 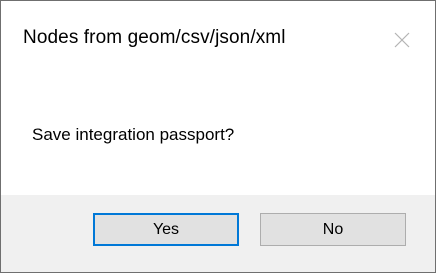 I want to click on dialog-title: Nodes from geom/csv/json/xml, so click(x=154, y=37).